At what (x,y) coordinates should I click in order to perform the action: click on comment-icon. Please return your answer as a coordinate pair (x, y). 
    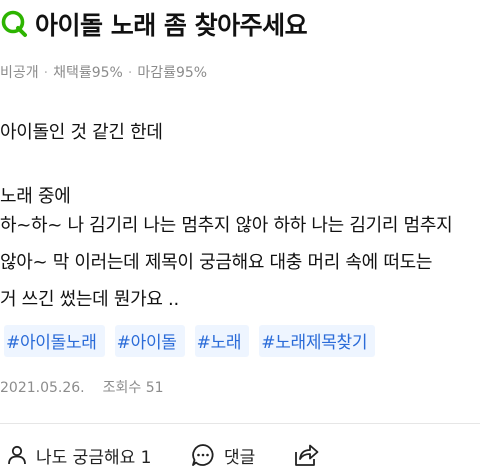
    Looking at the image, I should click on (203, 455).